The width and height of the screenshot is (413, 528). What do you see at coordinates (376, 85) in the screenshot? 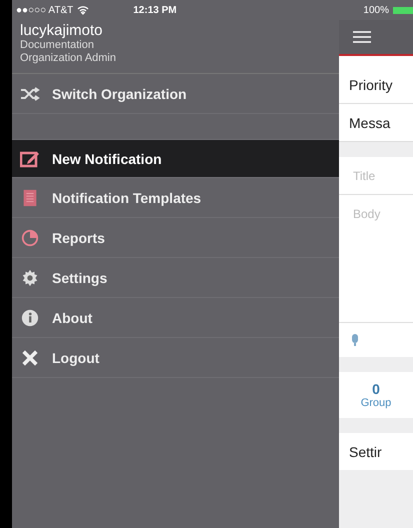
I see `form-row: Priority` at bounding box center [376, 85].